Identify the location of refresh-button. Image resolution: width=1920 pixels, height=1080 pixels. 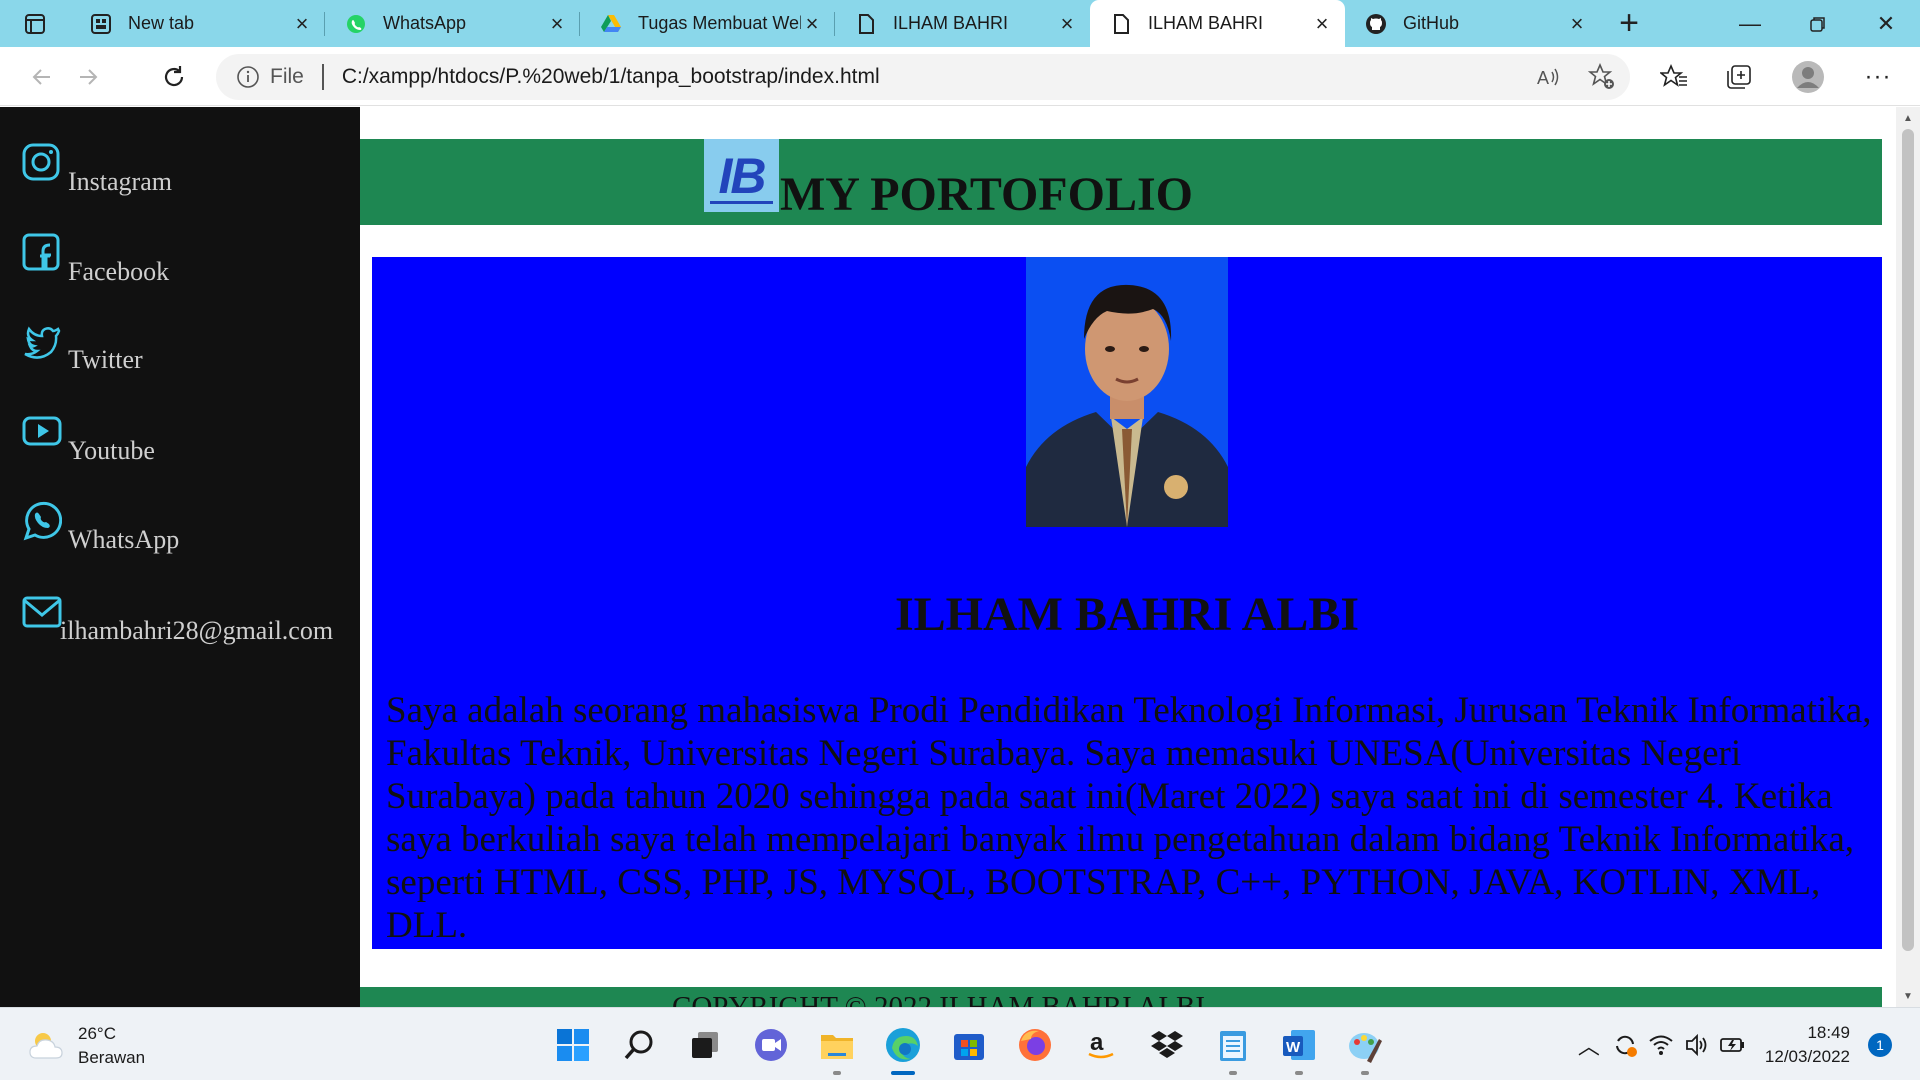
(174, 77).